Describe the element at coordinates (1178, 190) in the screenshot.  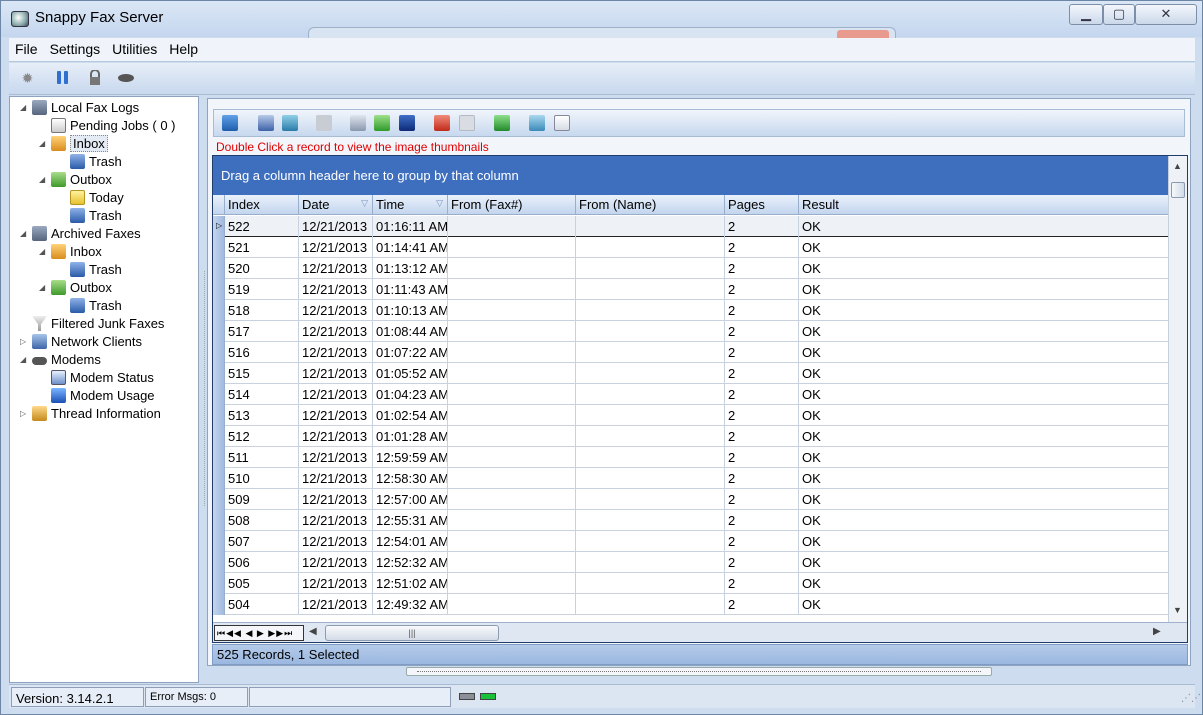
I see `vertical-scroll-thumb` at that location.